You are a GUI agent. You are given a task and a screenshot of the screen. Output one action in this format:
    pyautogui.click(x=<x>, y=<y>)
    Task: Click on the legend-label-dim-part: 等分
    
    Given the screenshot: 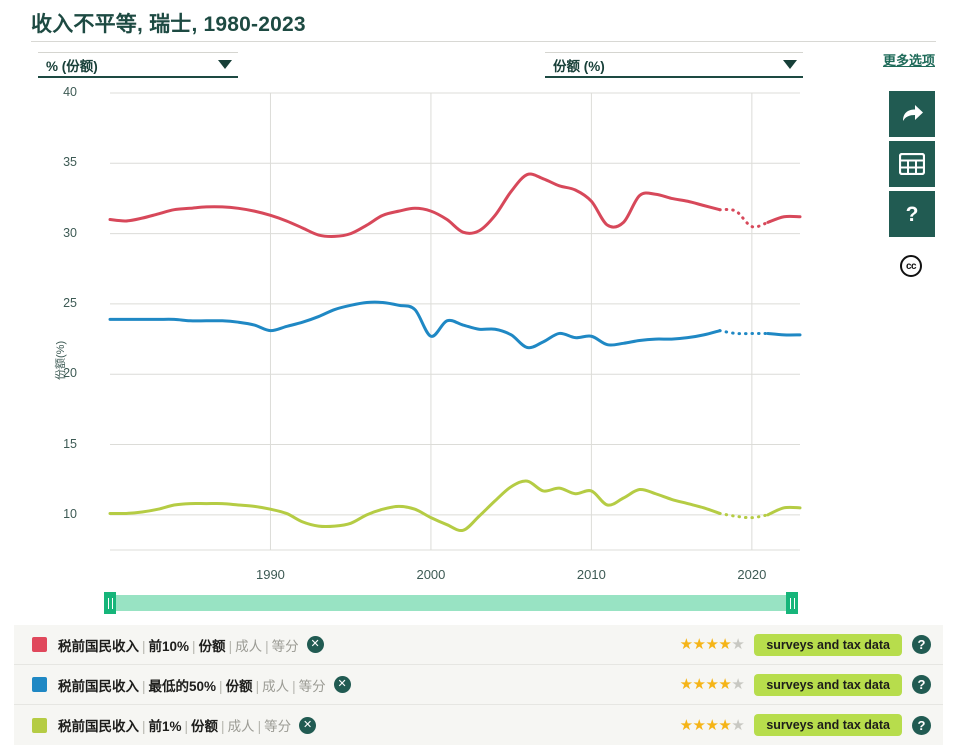 What is the action you would take?
    pyautogui.click(x=278, y=726)
    